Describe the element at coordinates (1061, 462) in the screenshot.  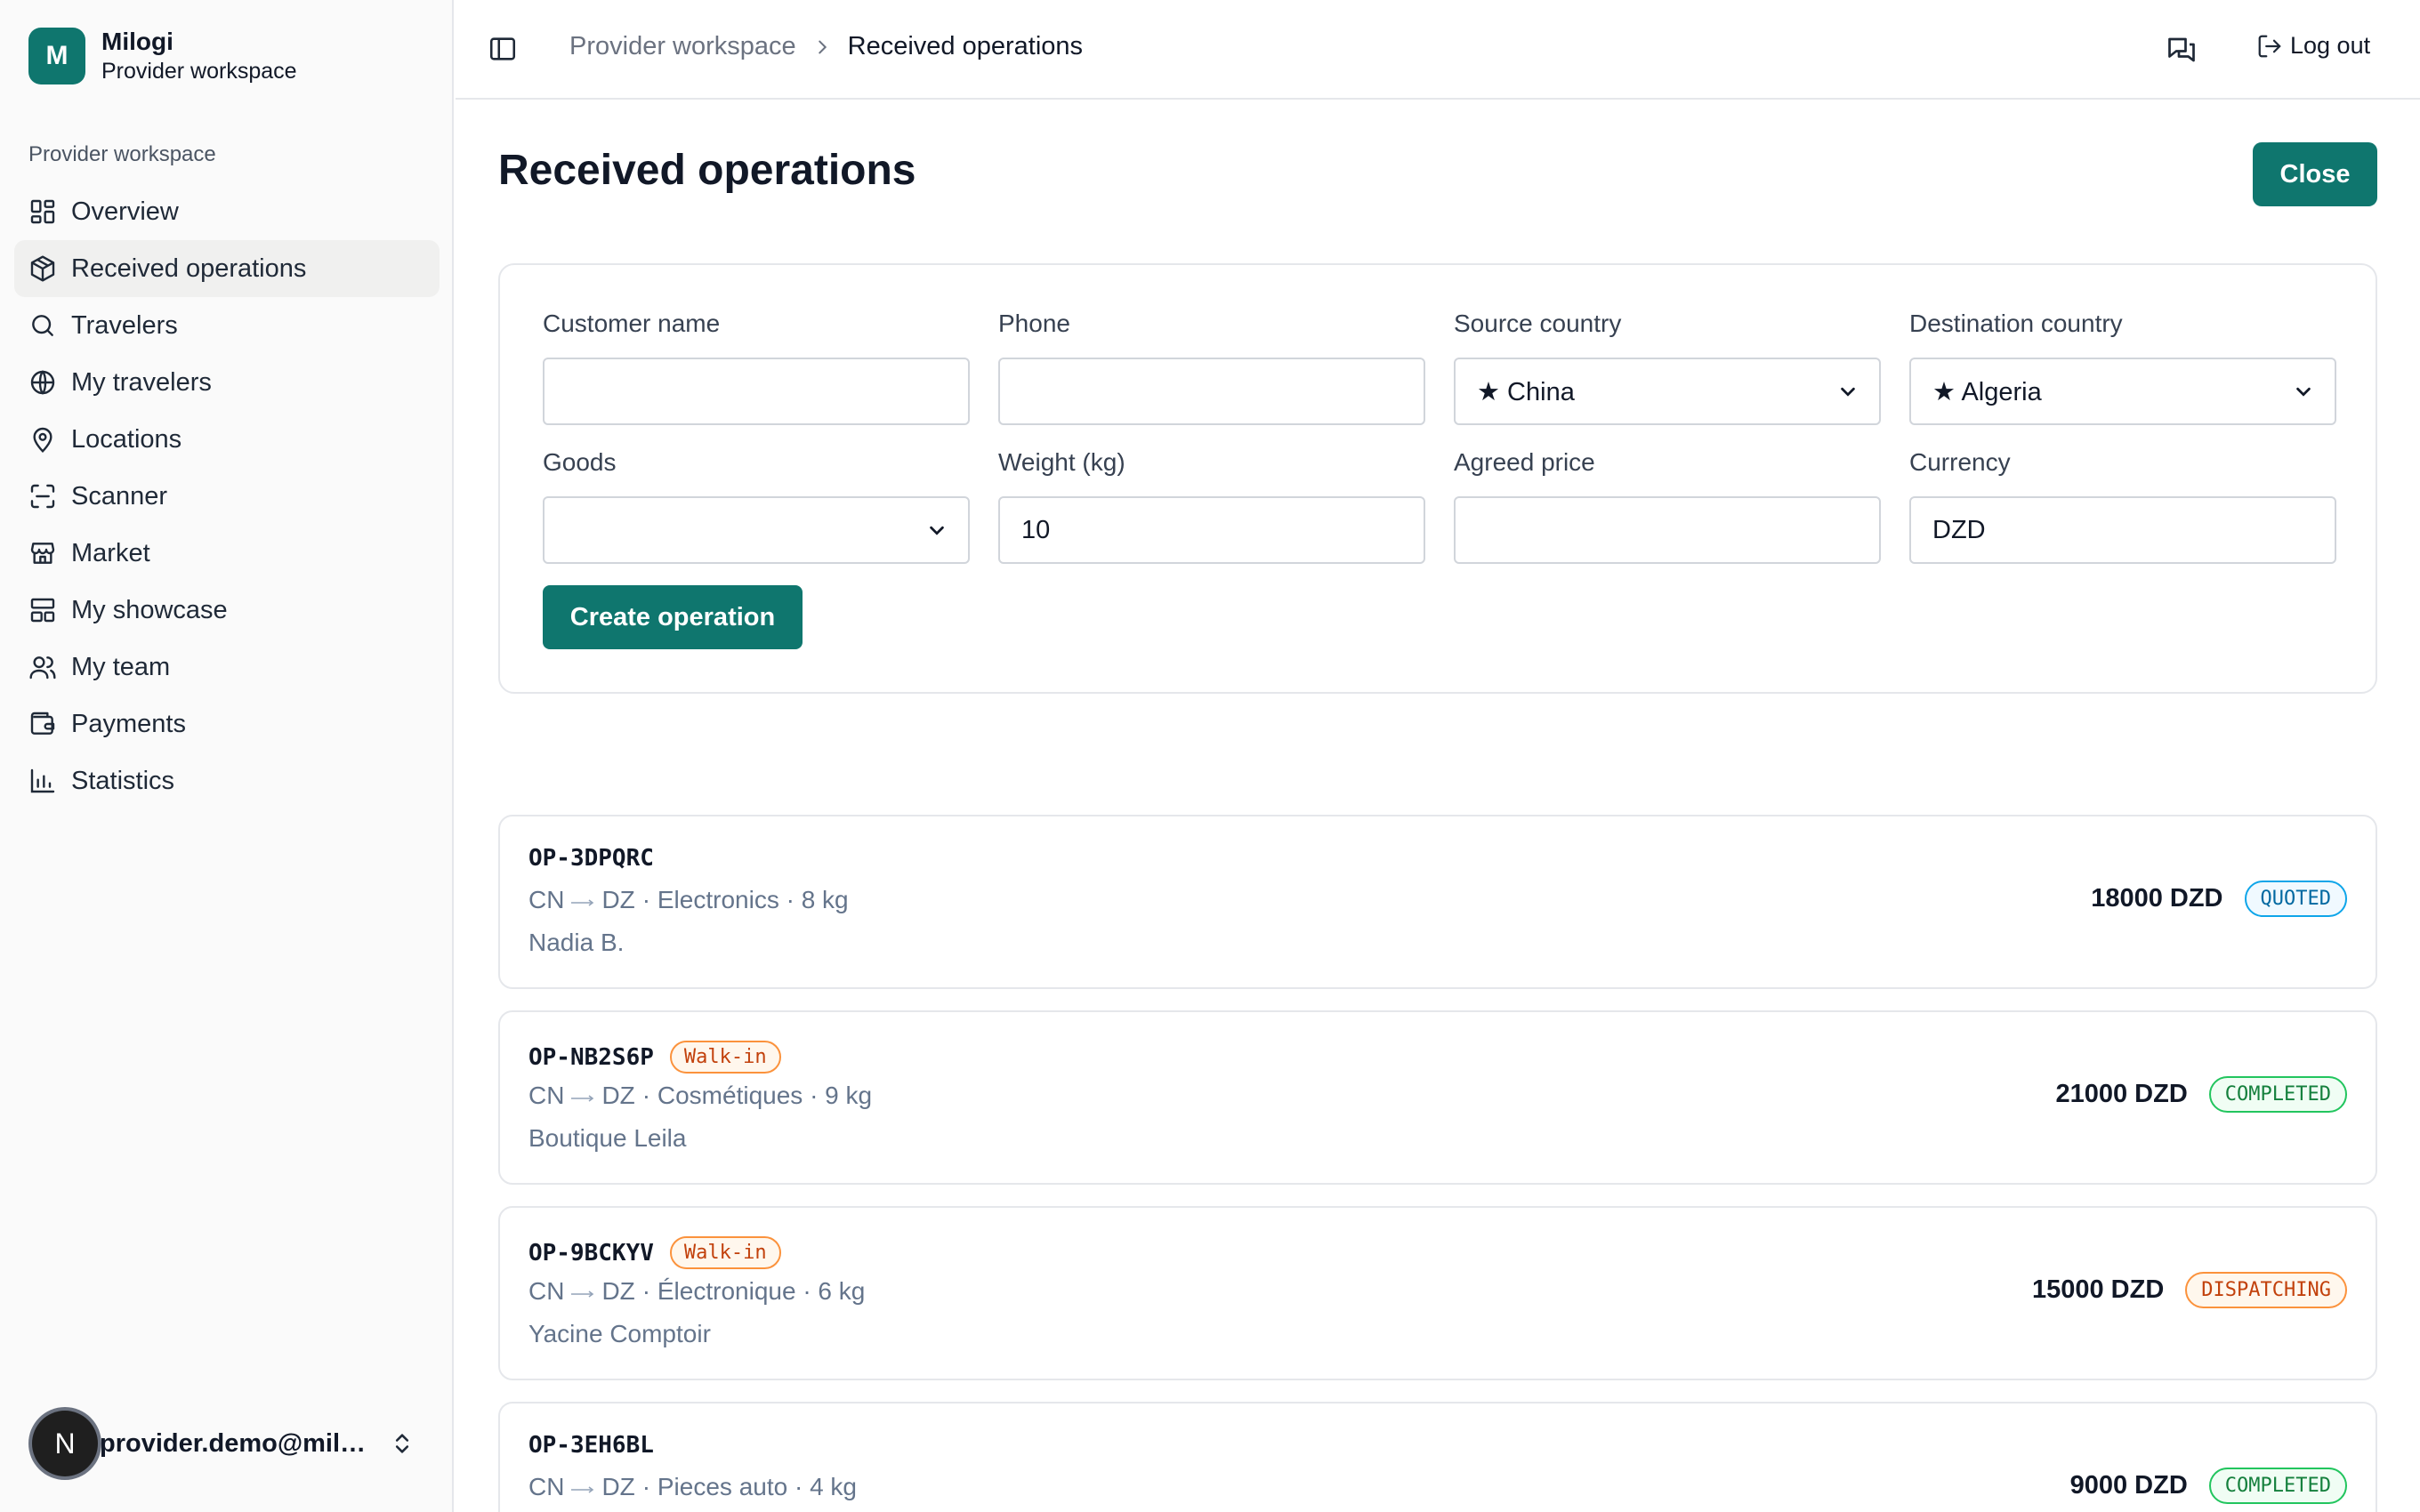
I see `field-label: Weight (kg)` at that location.